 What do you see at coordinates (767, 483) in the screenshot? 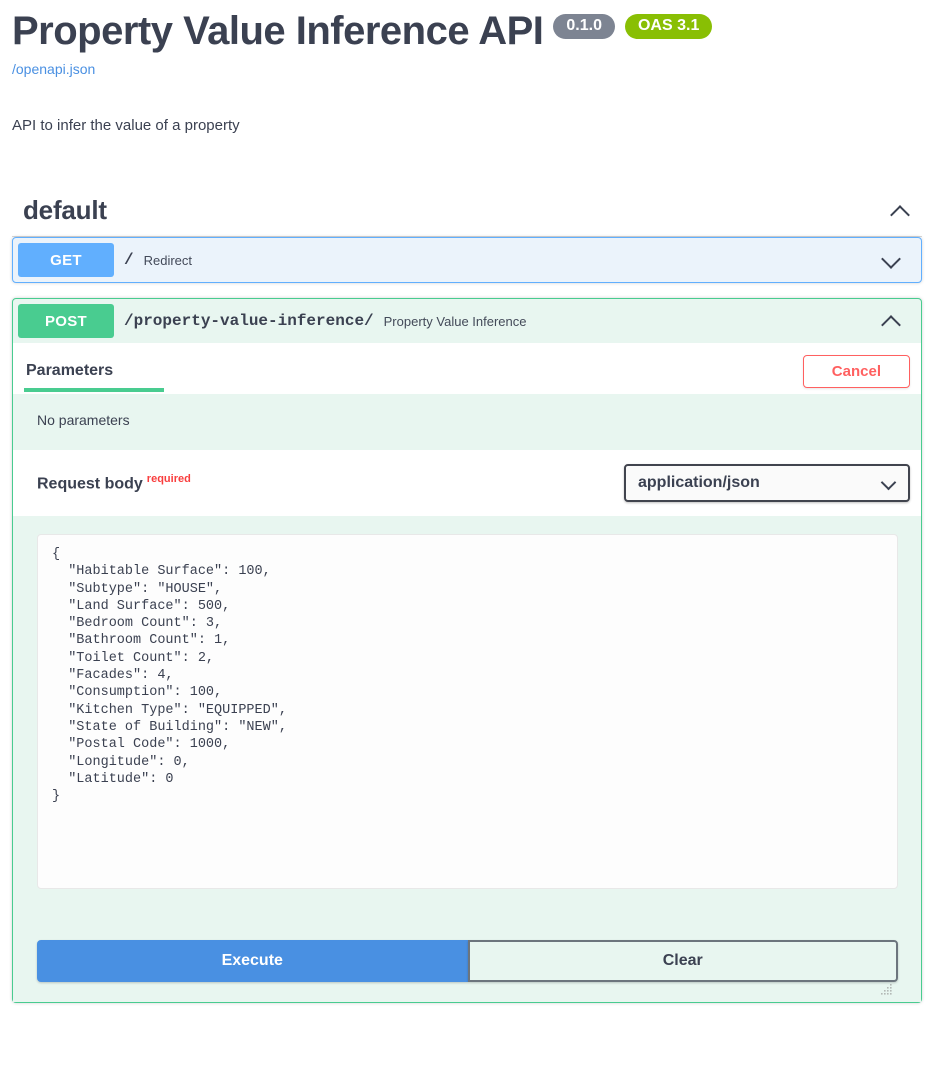
I see `content-type-select: application/json` at bounding box center [767, 483].